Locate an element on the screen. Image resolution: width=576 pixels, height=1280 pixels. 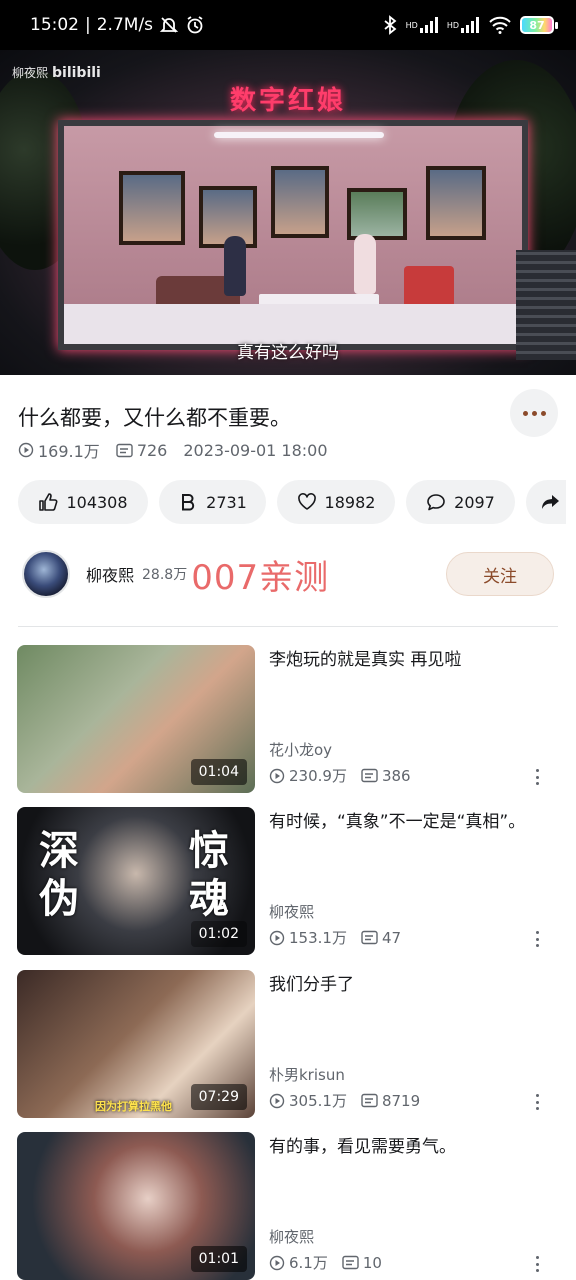
wifi-icon is located at coordinates (500, 25).